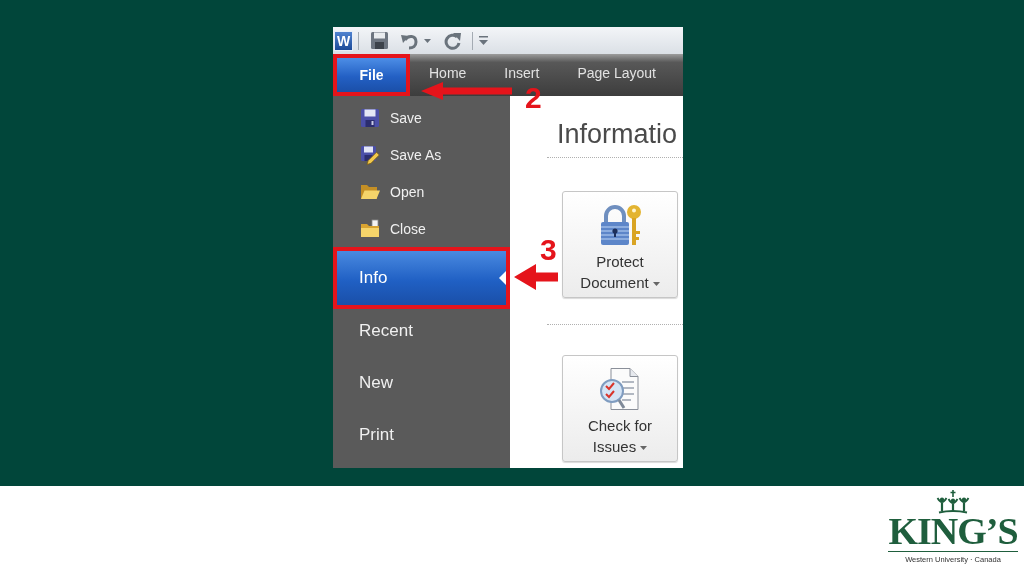 This screenshot has height=576, width=1024. Describe the element at coordinates (620, 225) in the screenshot. I see `padlock-key-icon` at that location.